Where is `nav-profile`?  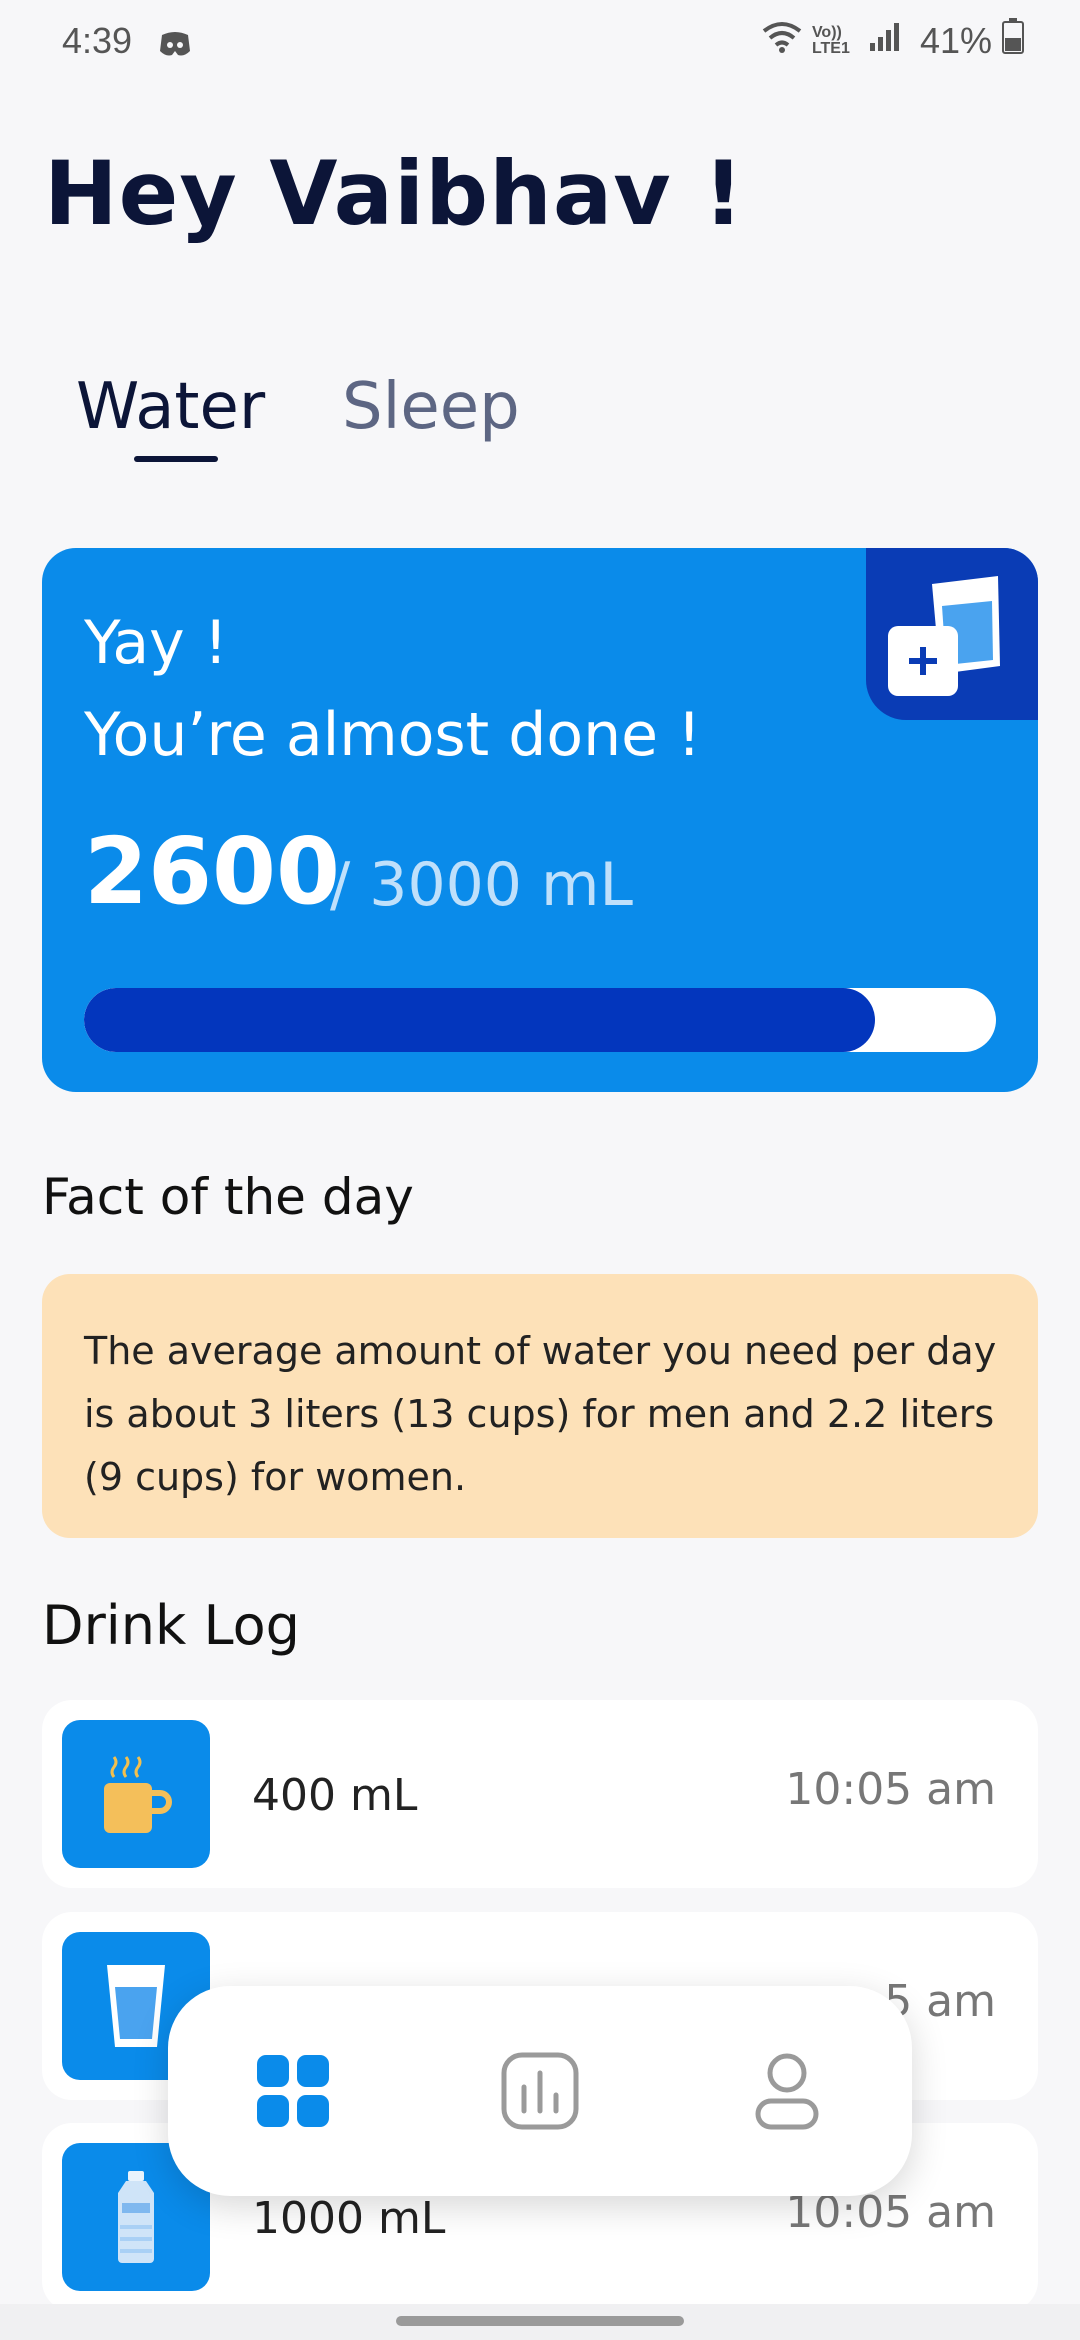
nav-profile is located at coordinates (787, 2091).